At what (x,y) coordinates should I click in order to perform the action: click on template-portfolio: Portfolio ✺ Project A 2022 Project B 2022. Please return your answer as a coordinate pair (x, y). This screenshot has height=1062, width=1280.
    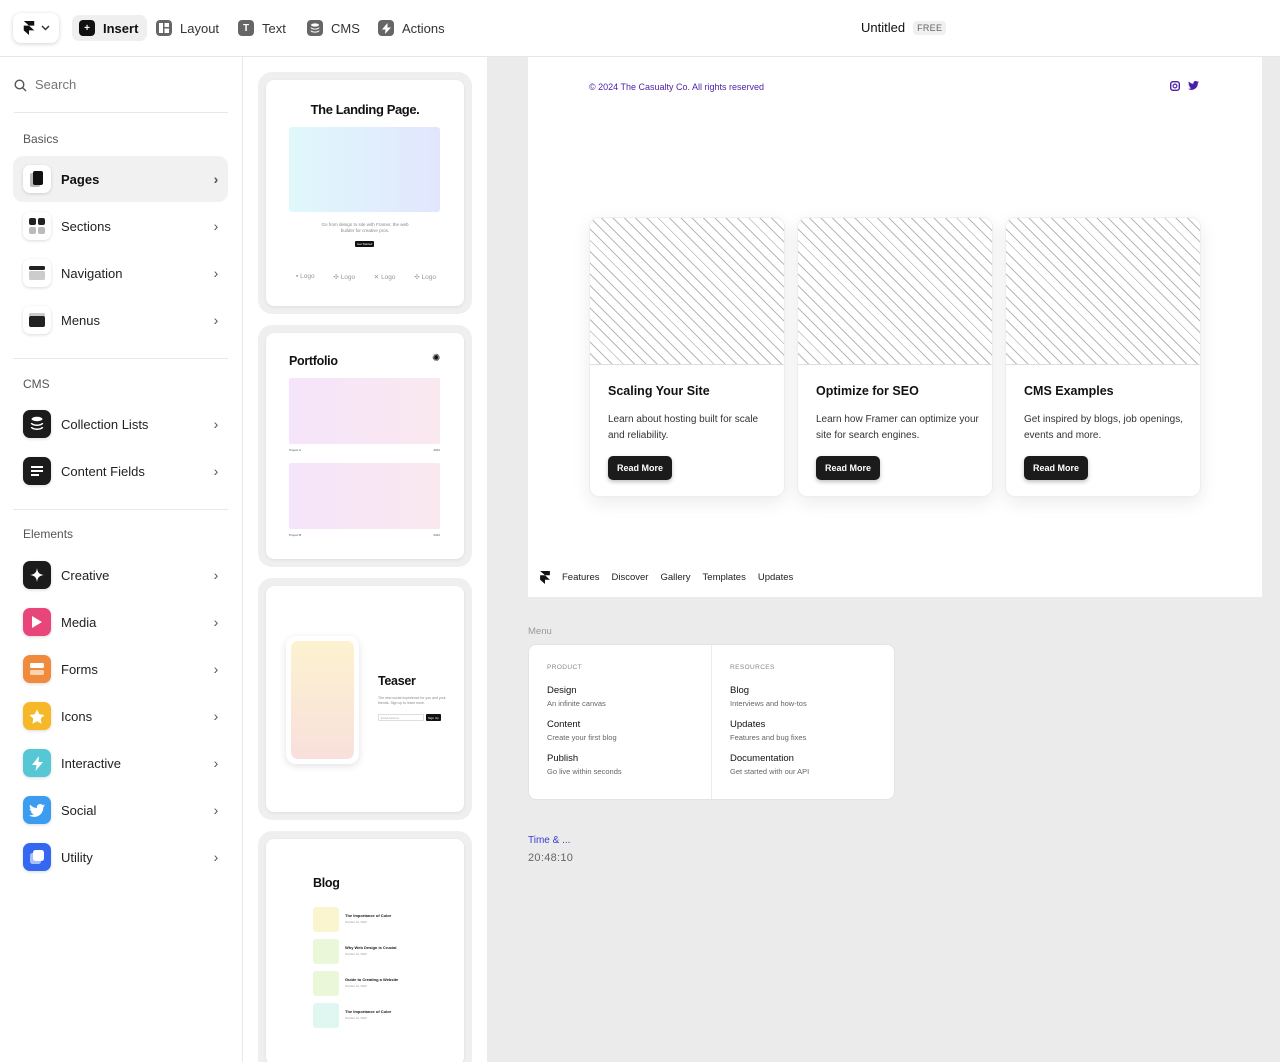
    Looking at the image, I should click on (365, 446).